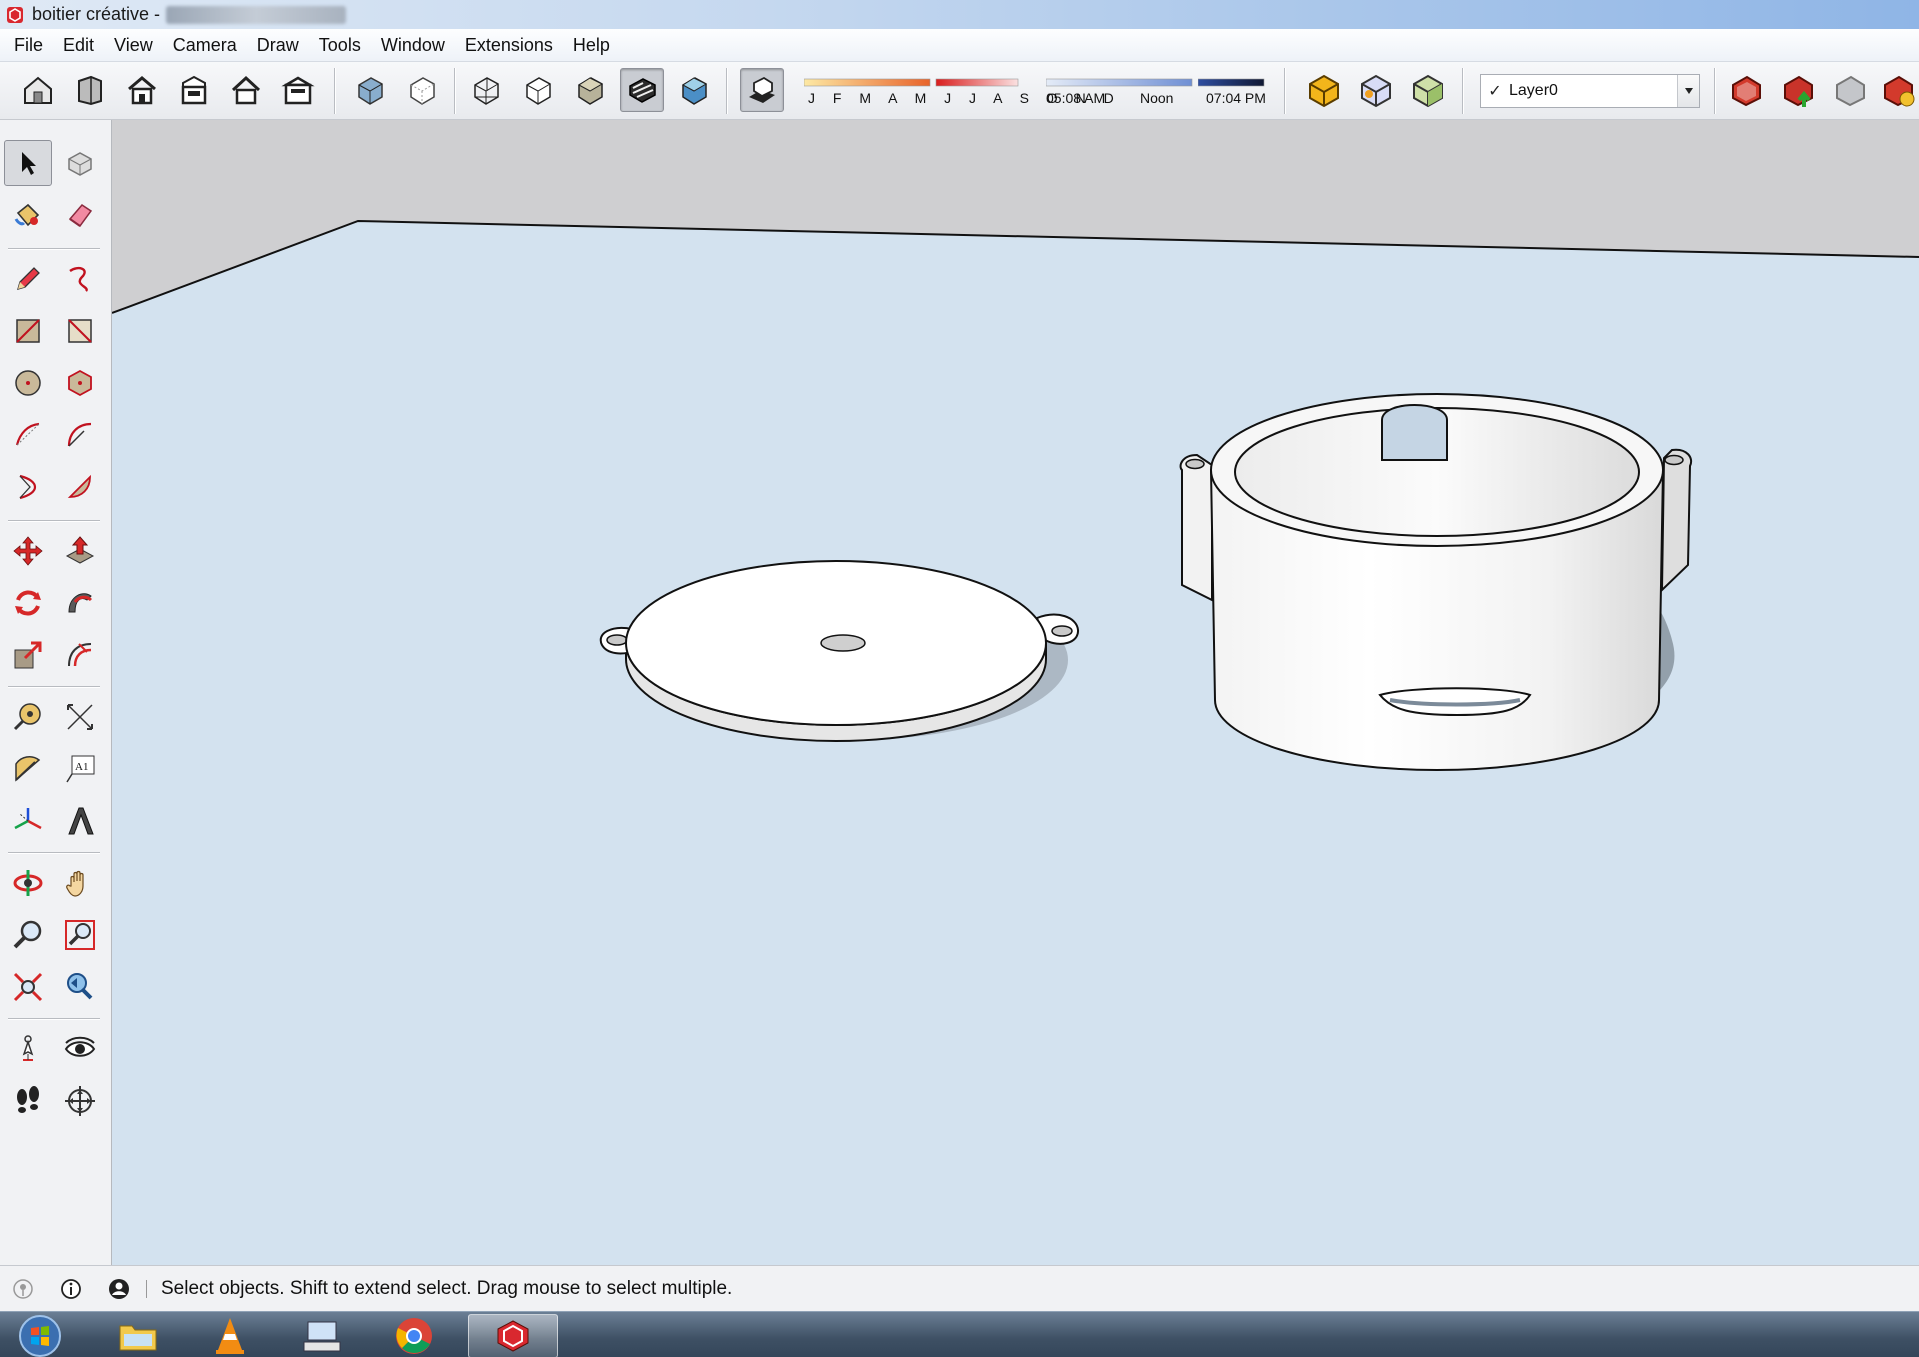 The image size is (1919, 1357). What do you see at coordinates (78, 45) in the screenshot?
I see `menu-edit: Edit` at bounding box center [78, 45].